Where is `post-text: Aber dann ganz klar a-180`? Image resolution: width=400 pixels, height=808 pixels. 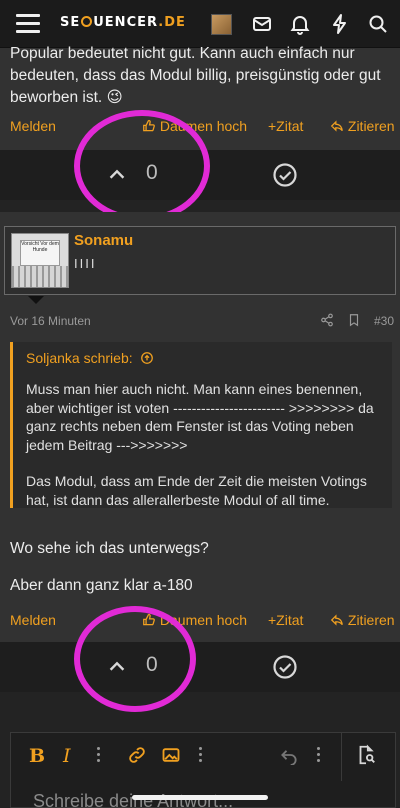 post-text: Aber dann ganz klar a-180 is located at coordinates (101, 585).